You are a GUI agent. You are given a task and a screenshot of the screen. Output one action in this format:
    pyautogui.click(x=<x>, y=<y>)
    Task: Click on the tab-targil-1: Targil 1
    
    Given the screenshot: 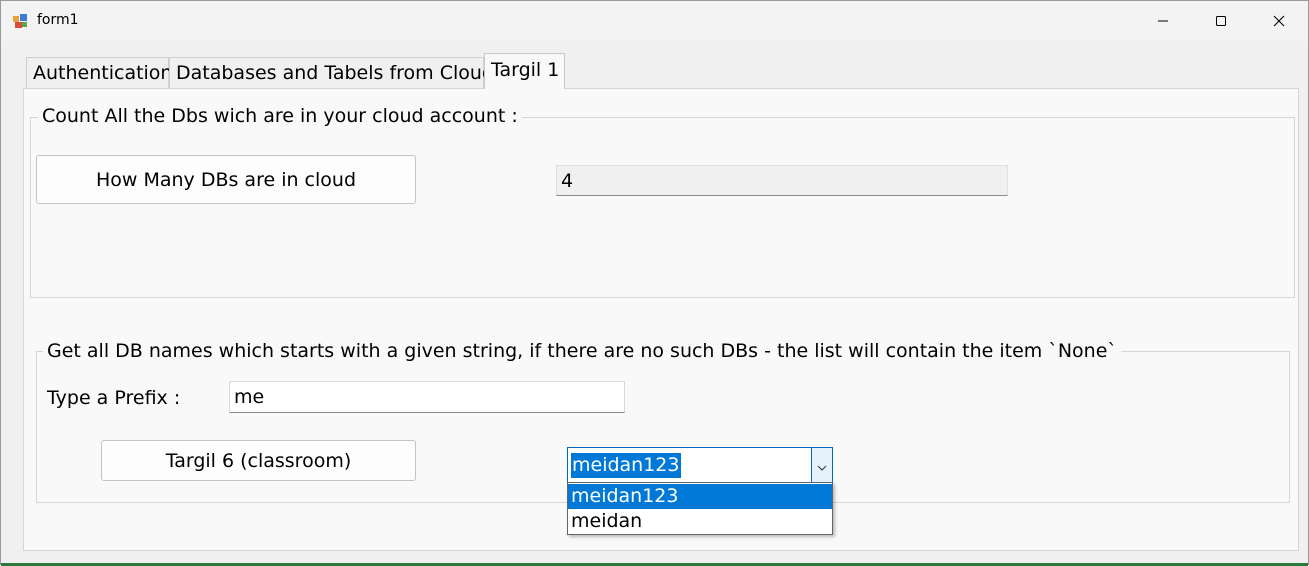 What is the action you would take?
    pyautogui.click(x=524, y=71)
    